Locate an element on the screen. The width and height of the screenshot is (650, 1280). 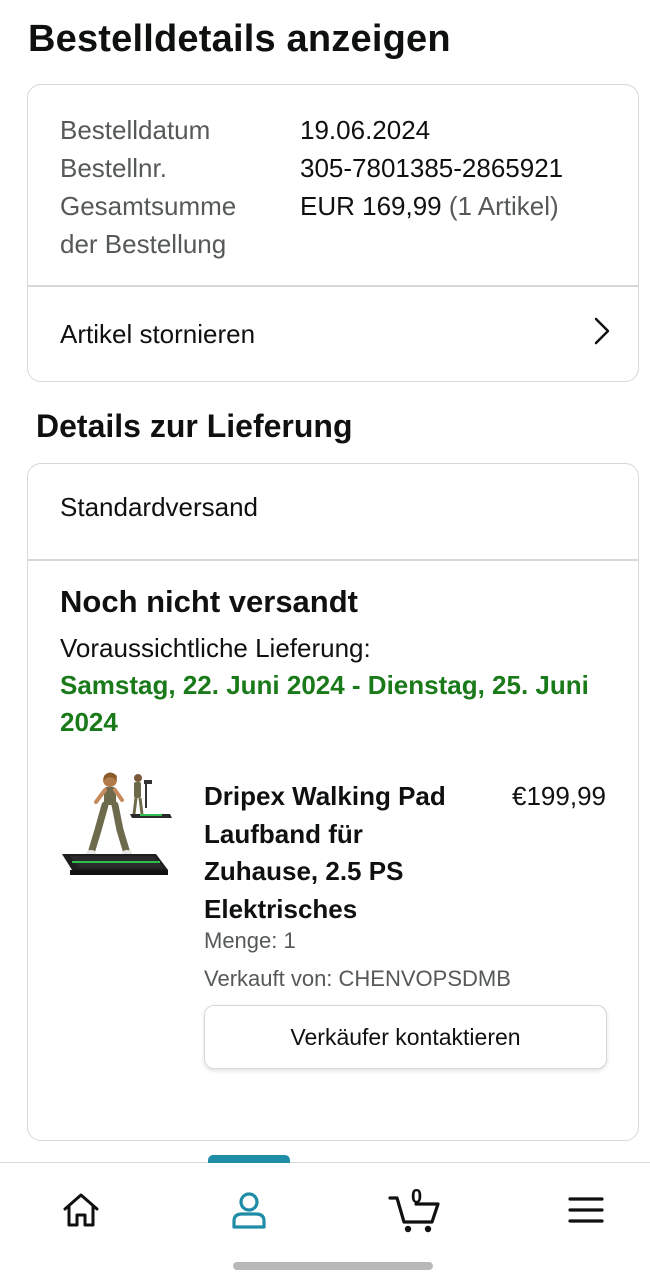
hamburger-icon is located at coordinates (586, 1212).